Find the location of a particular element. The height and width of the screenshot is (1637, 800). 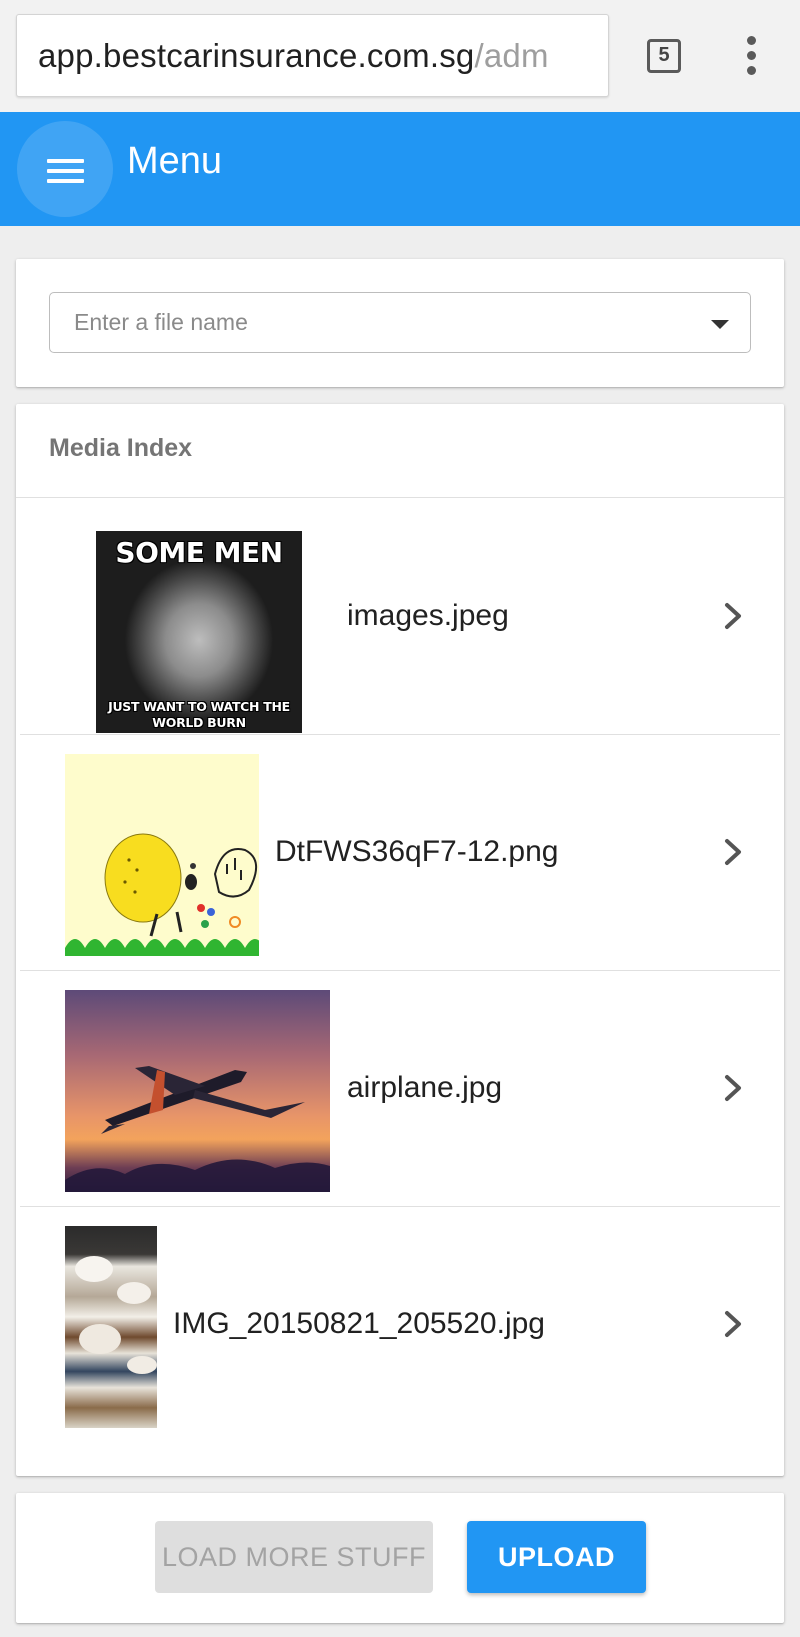

media-list-item: DtFWS36qF7-12.png is located at coordinates (400, 853).